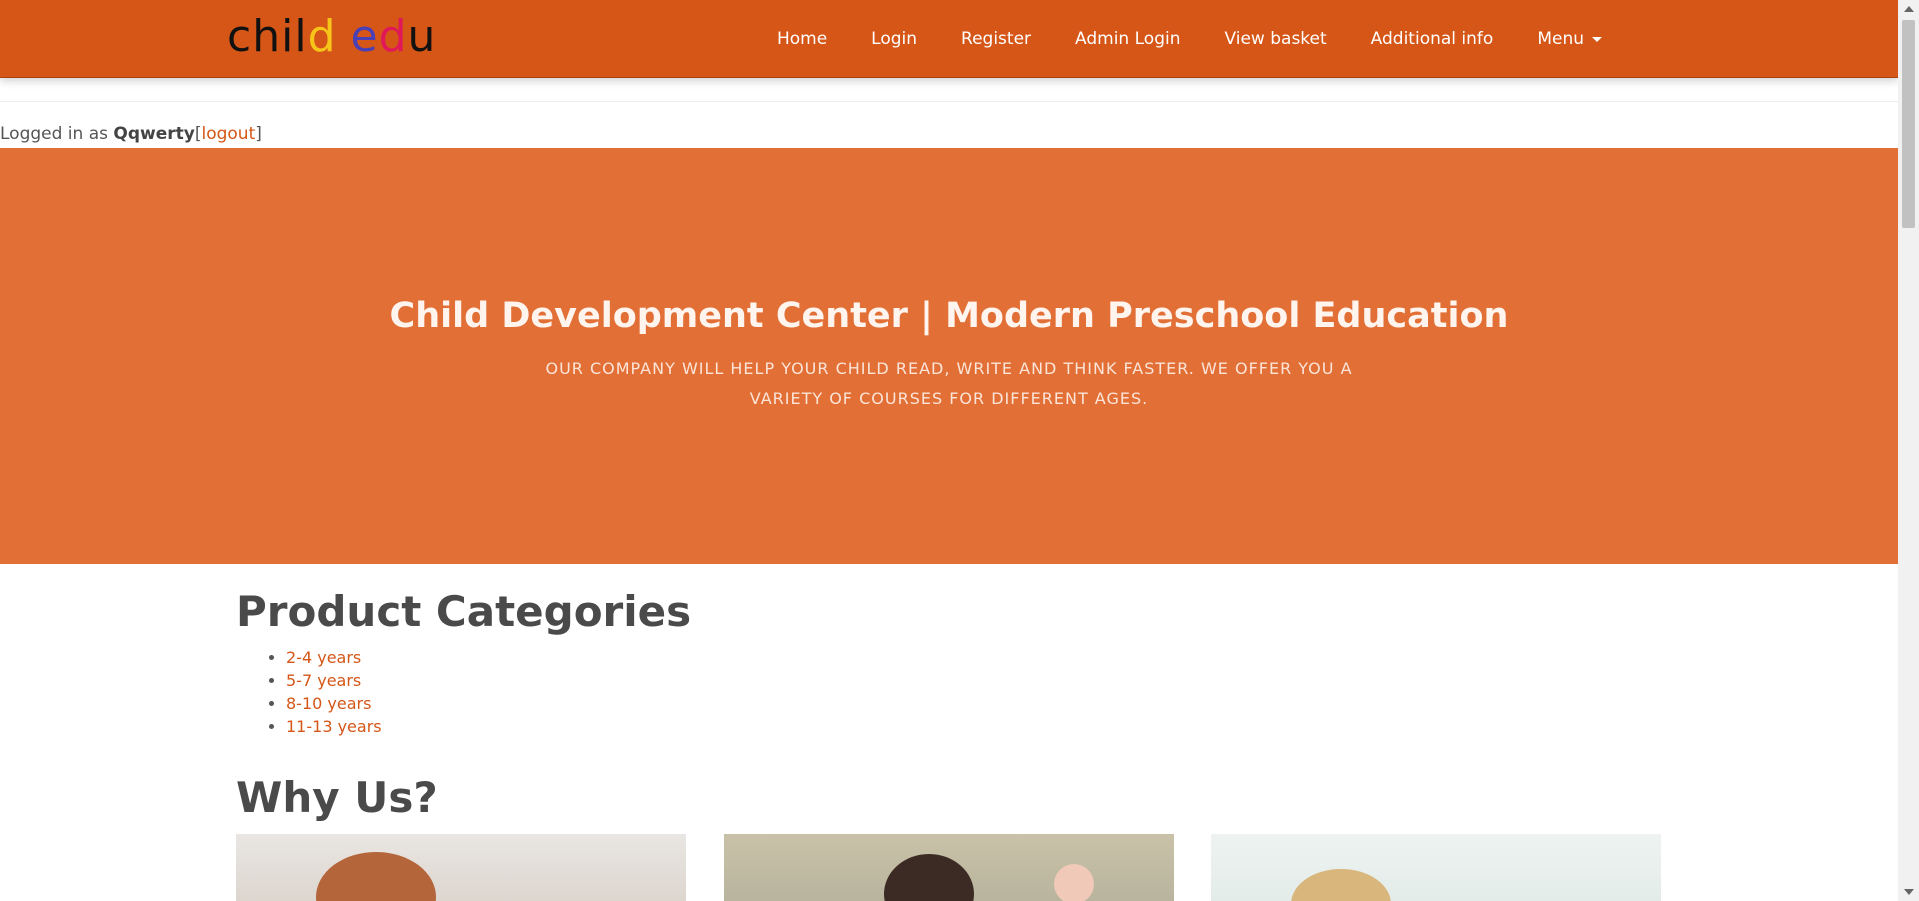 Image resolution: width=1919 pixels, height=901 pixels. What do you see at coordinates (1597, 39) in the screenshot?
I see `caret-down-icon` at bounding box center [1597, 39].